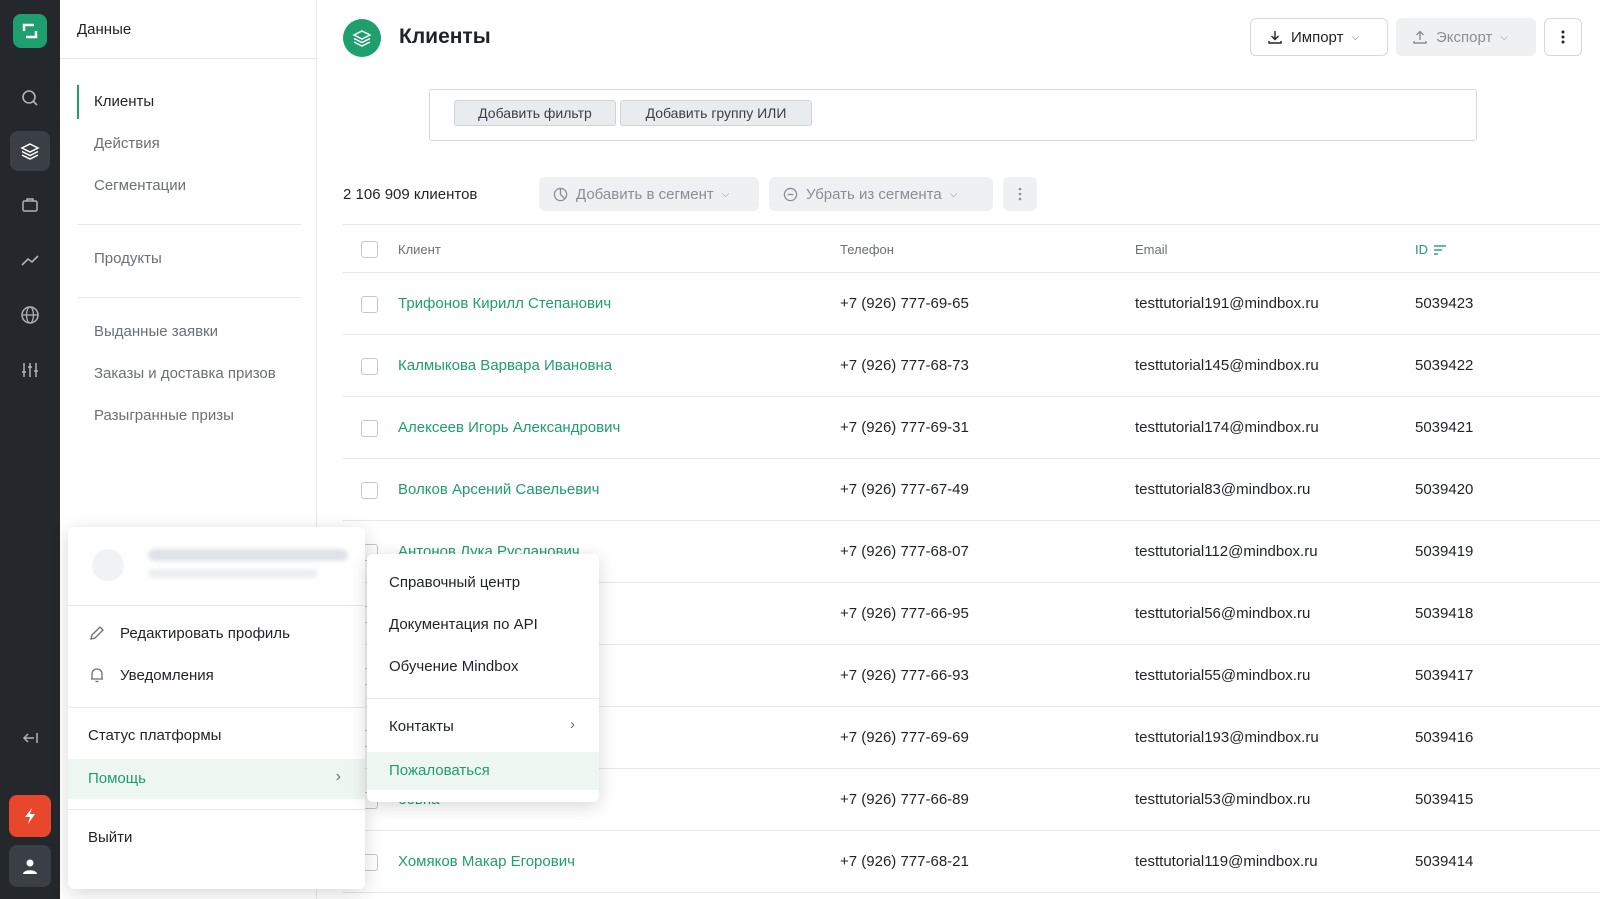 This screenshot has width=1600, height=899. Describe the element at coordinates (790, 194) in the screenshot. I see `minus-circle-icon` at that location.